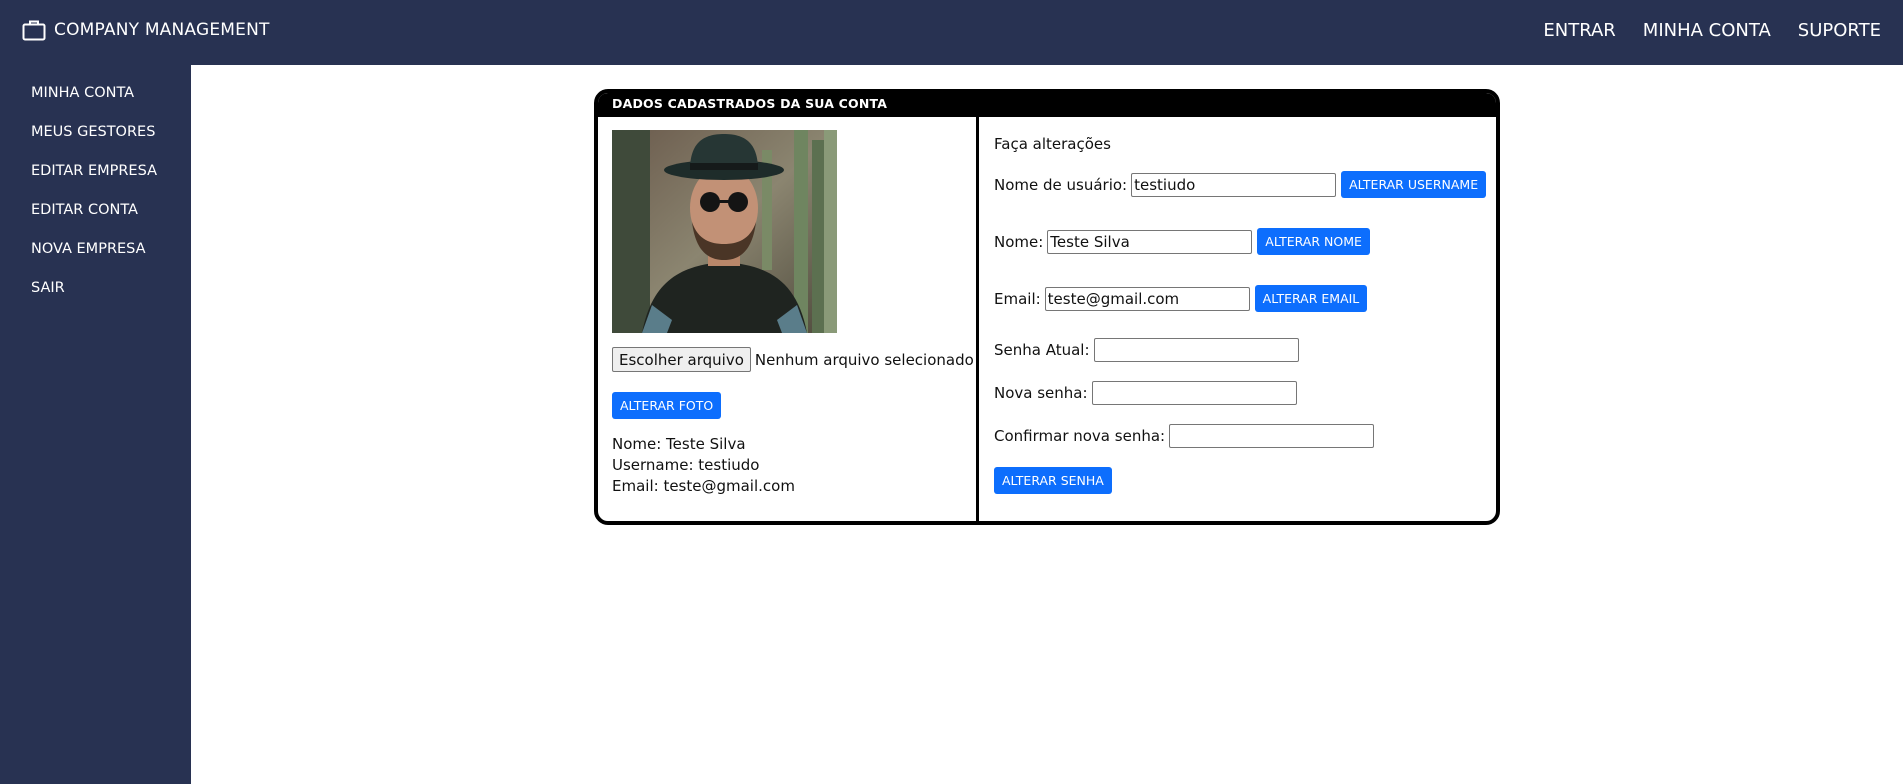  I want to click on new-password-row: Nova senha:, so click(1145, 393).